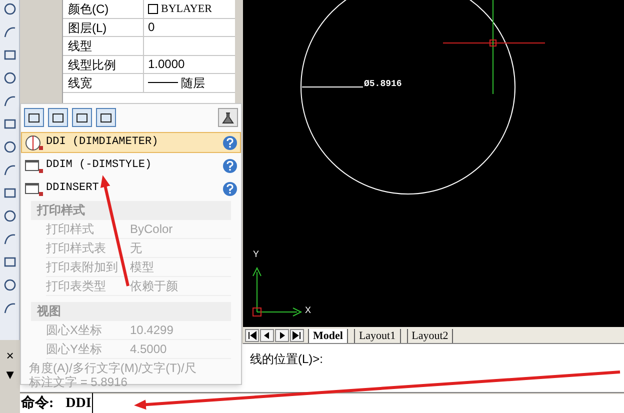 The height and width of the screenshot is (413, 624). I want to click on layout-tab: Layout2, so click(430, 336).